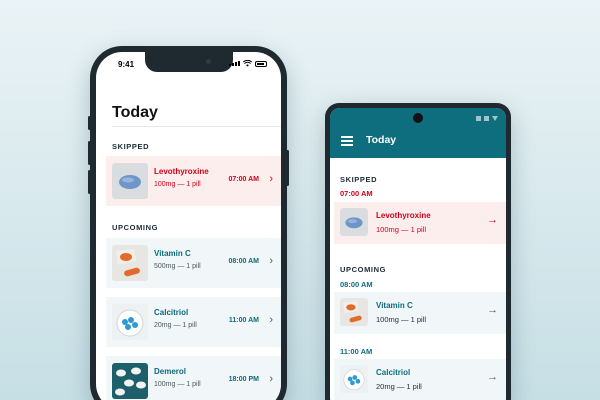 The height and width of the screenshot is (400, 600). Describe the element at coordinates (420, 379) in the screenshot. I see `medication-row-calcitriol: Calcitriol 20mg — 1 pill →` at that location.